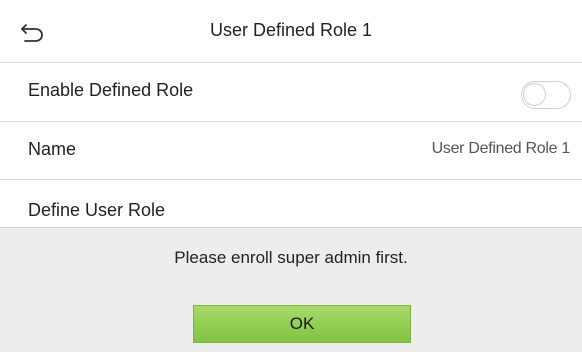 Image resolution: width=582 pixels, height=352 pixels. I want to click on page-title: User Defined Role 1, so click(291, 30).